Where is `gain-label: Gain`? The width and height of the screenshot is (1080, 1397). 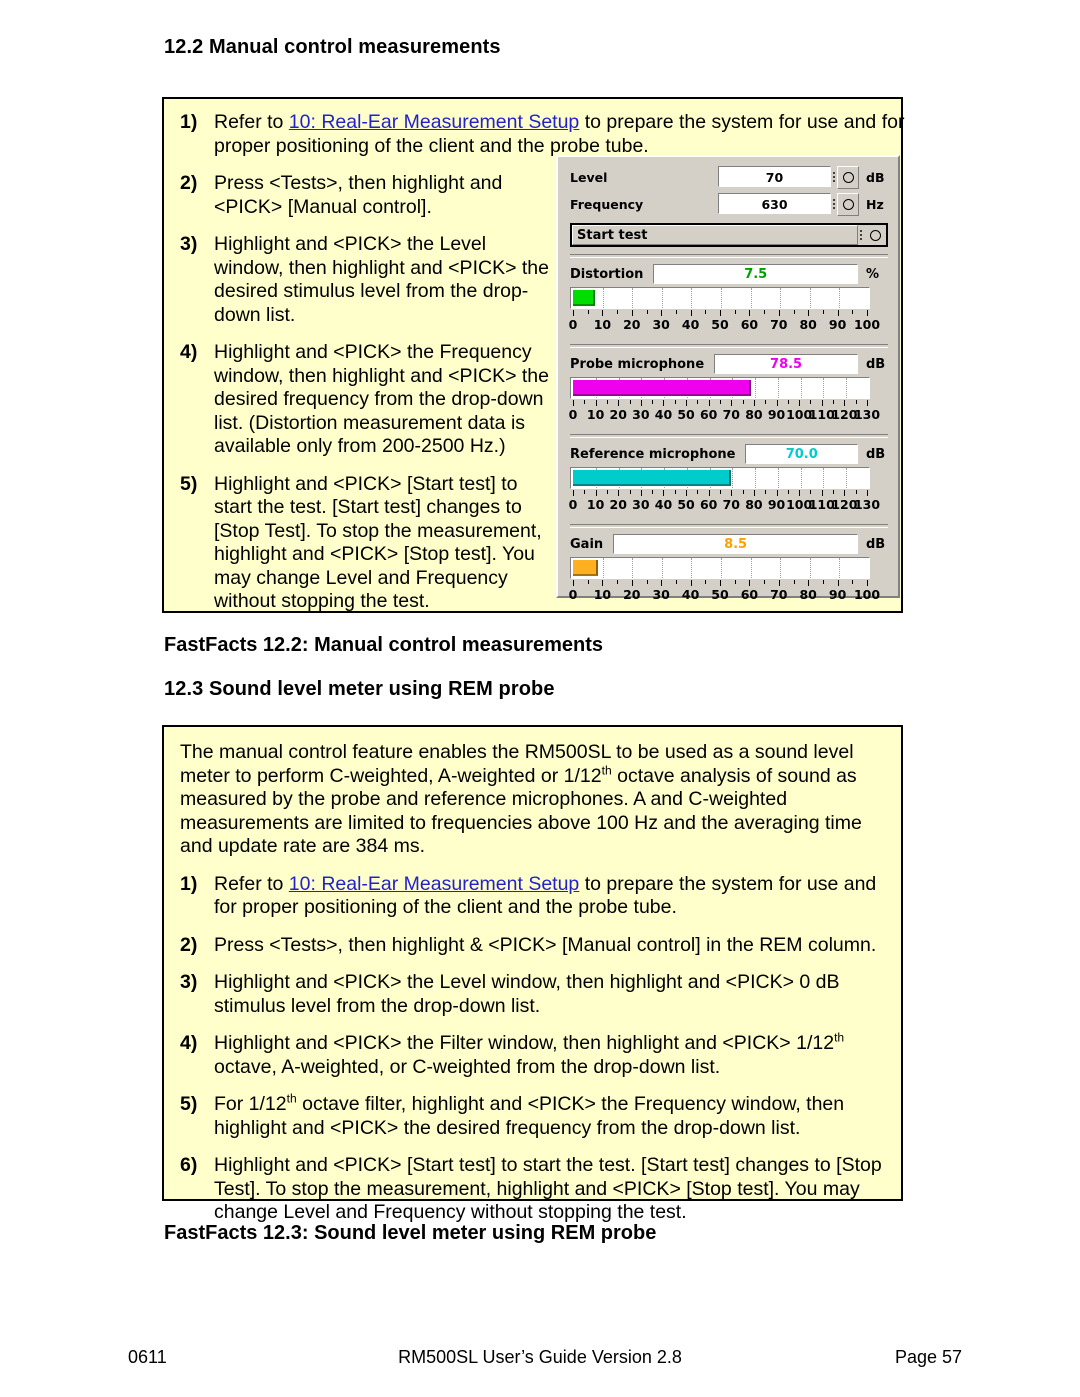
gain-label: Gain is located at coordinates (587, 544).